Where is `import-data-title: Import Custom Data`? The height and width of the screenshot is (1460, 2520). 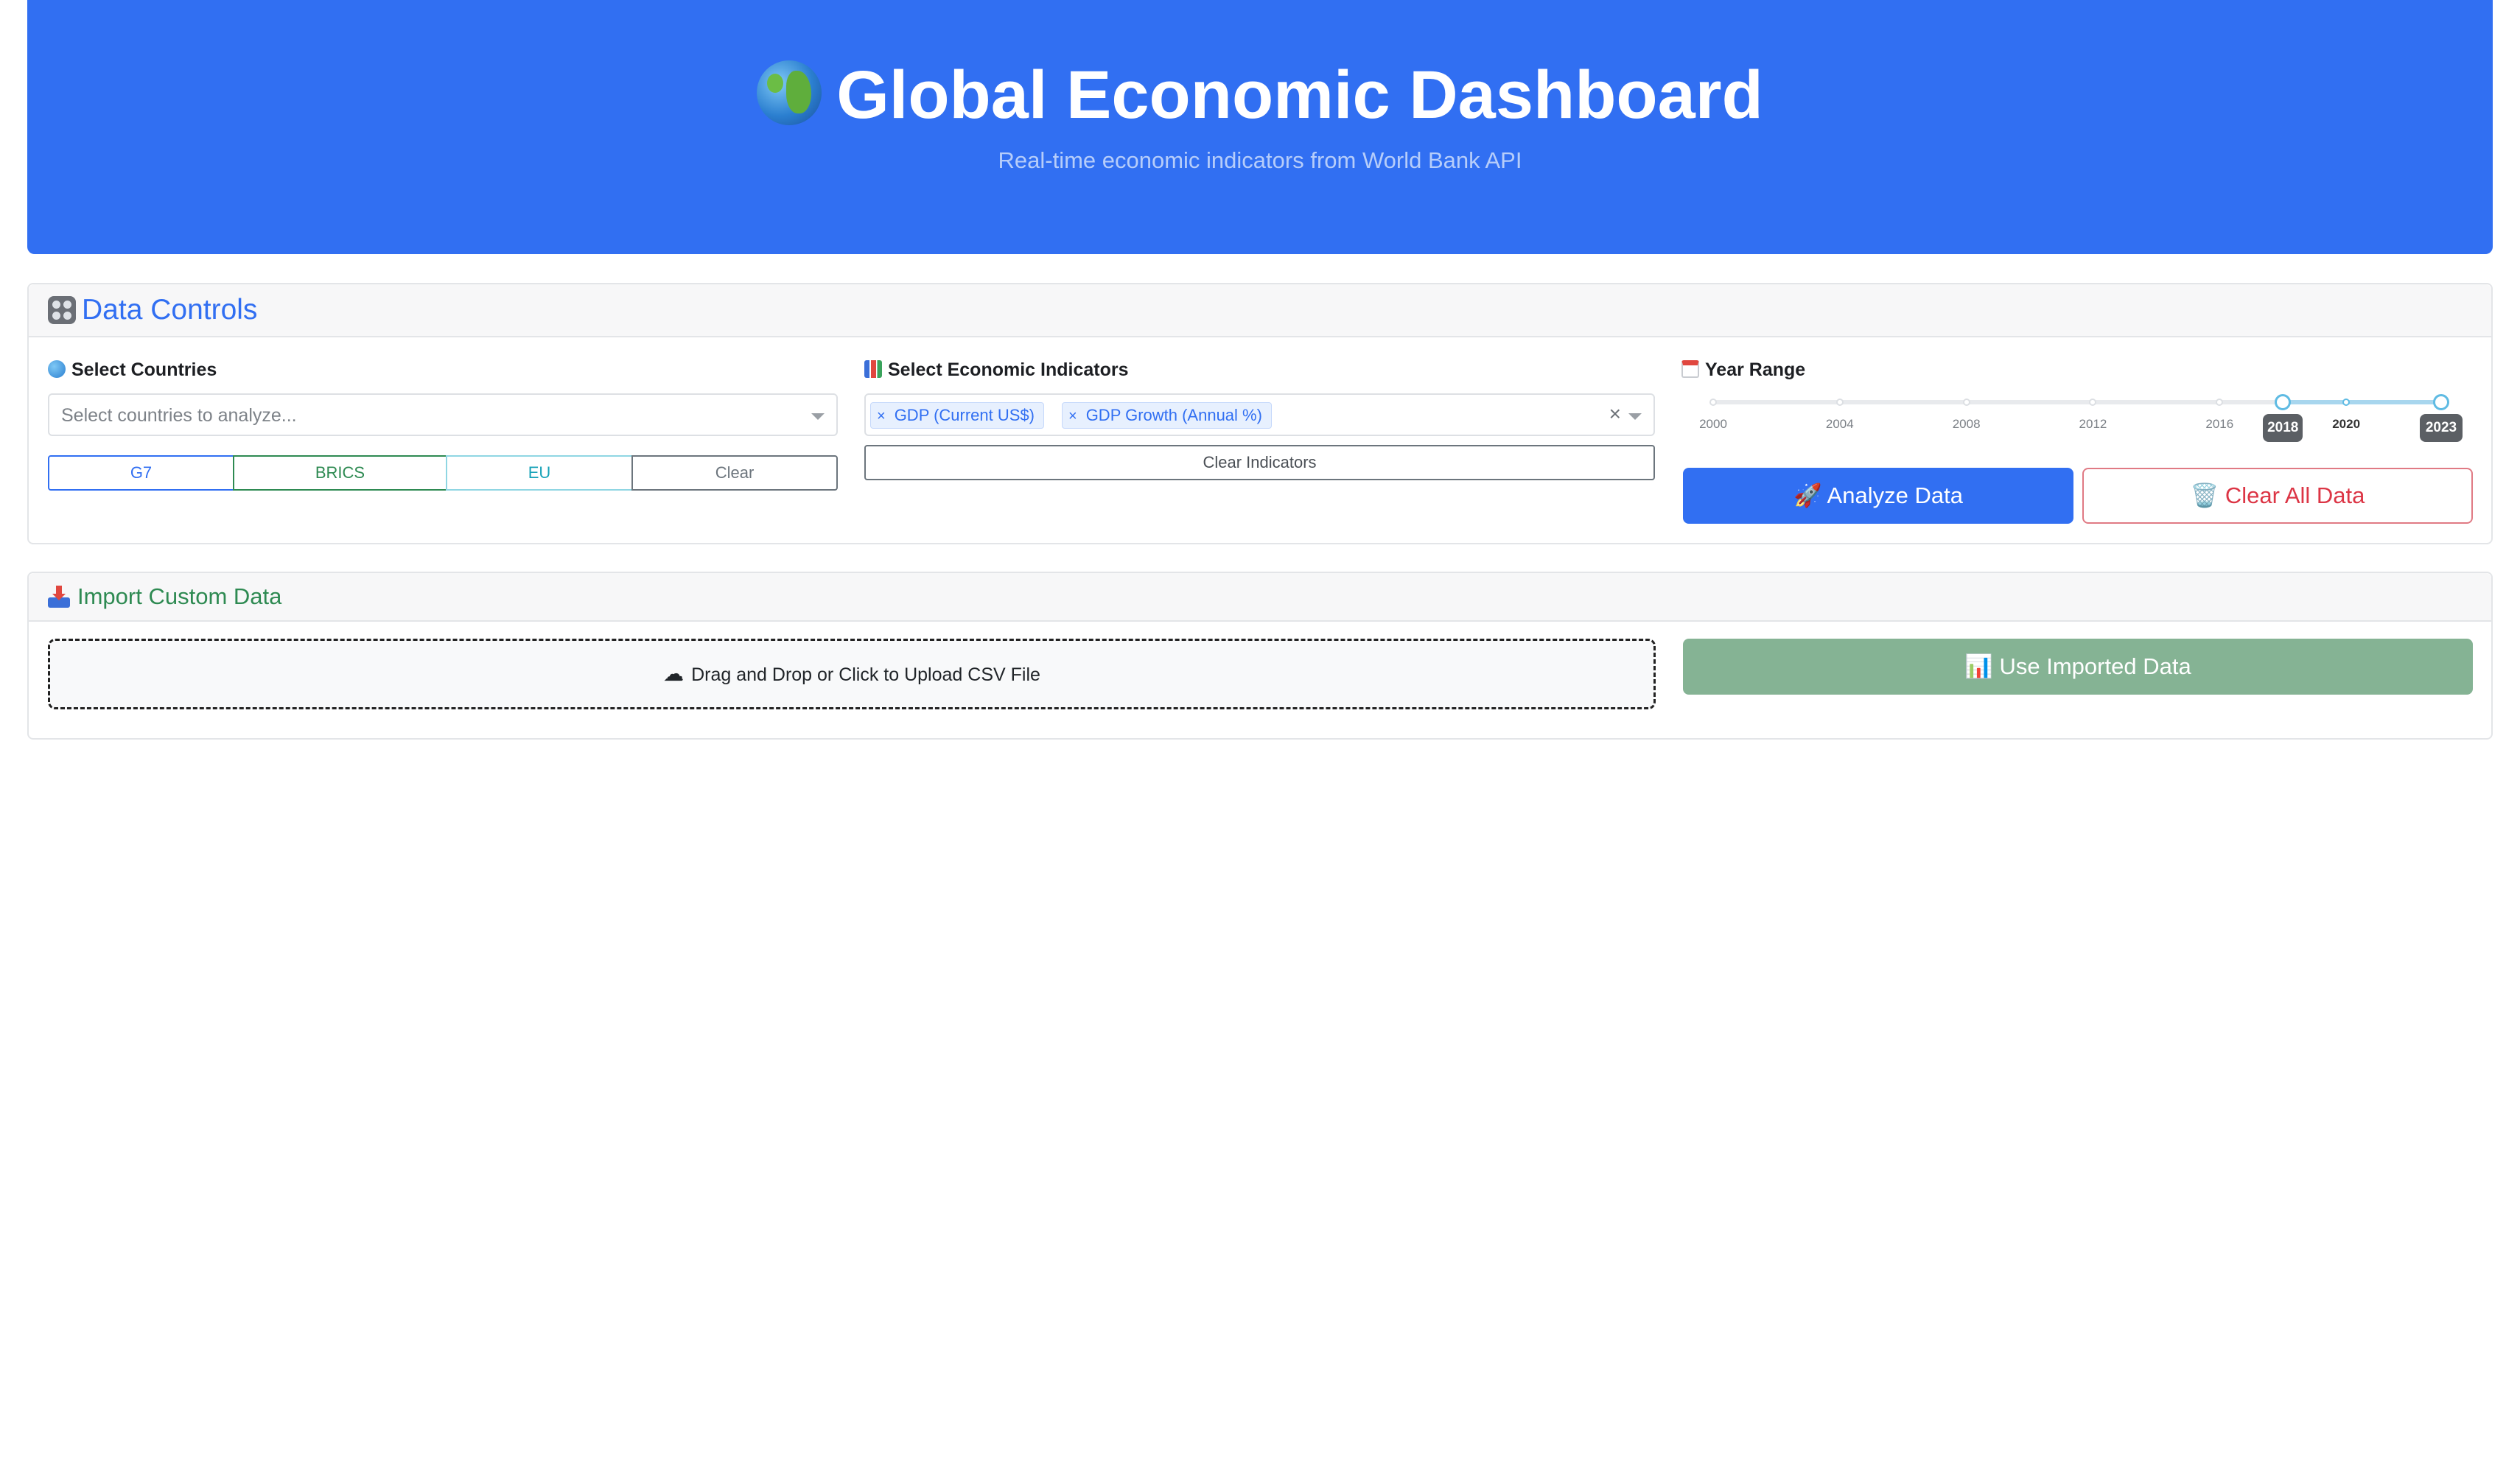
import-data-title: Import Custom Data is located at coordinates (179, 596).